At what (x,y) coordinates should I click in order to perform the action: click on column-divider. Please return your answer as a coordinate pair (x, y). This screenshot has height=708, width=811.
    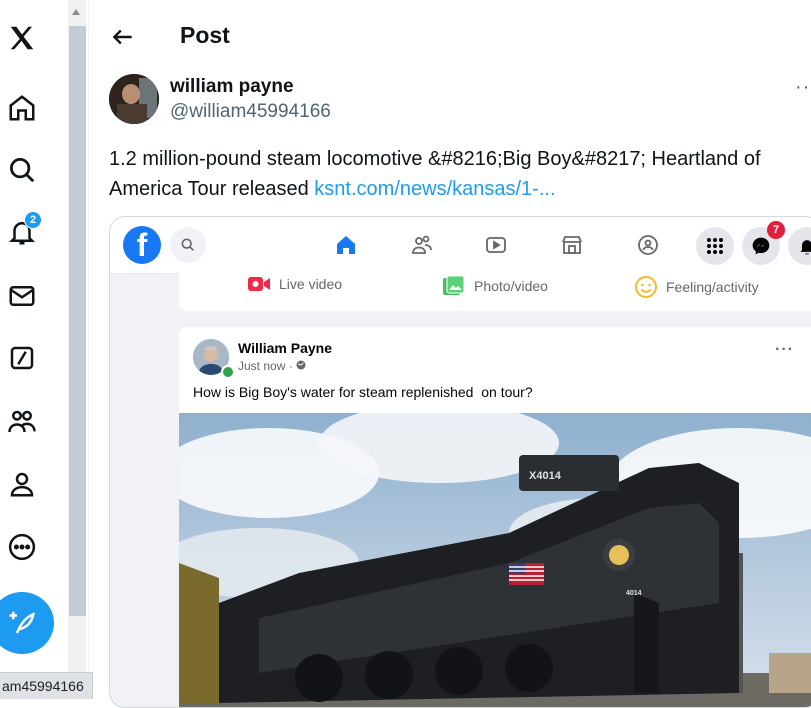
    Looking at the image, I should click on (88, 349).